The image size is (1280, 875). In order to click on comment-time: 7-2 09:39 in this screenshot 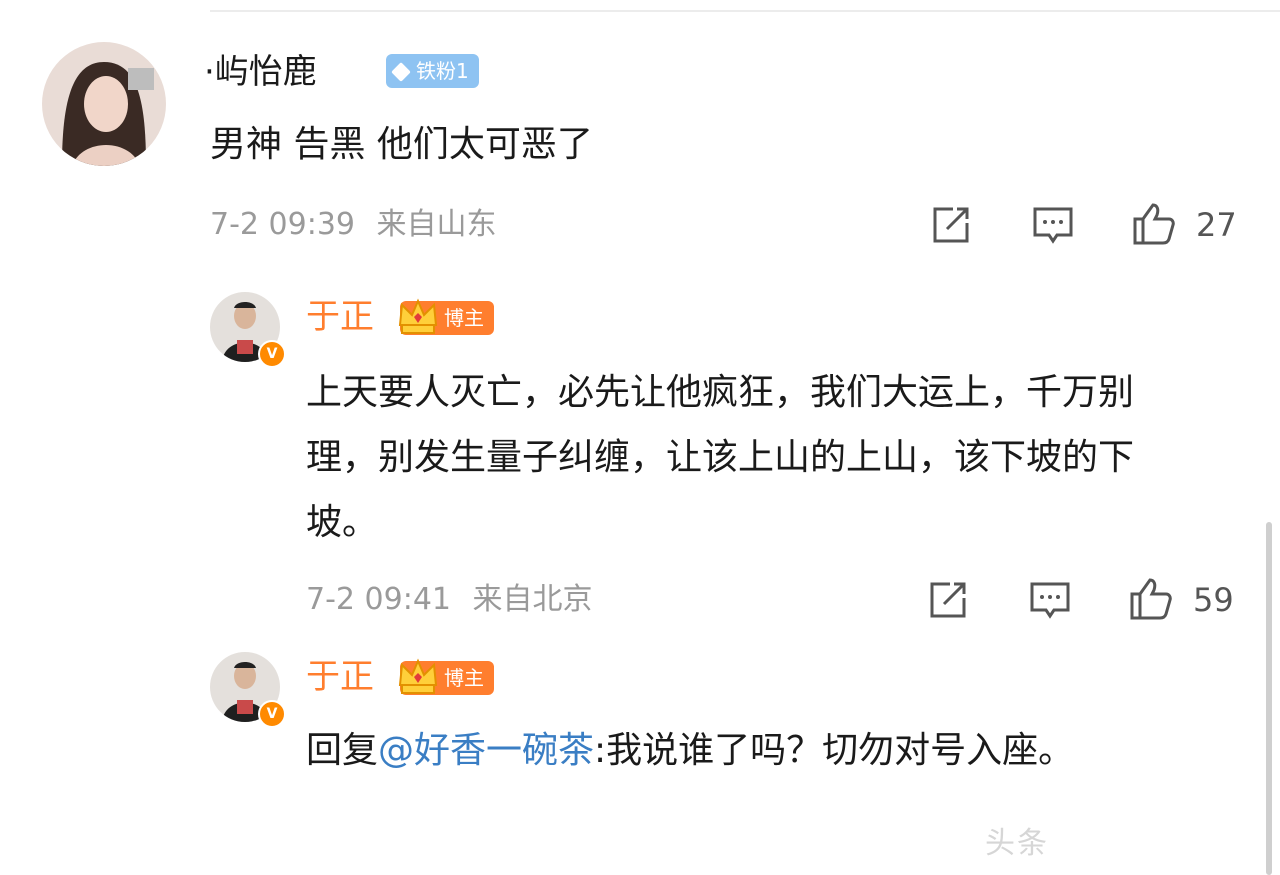, I will do `click(282, 224)`.